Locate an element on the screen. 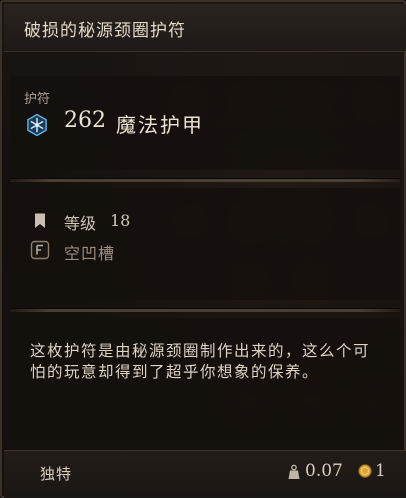 The width and height of the screenshot is (406, 498). weight-value: 0.07 is located at coordinates (324, 471).